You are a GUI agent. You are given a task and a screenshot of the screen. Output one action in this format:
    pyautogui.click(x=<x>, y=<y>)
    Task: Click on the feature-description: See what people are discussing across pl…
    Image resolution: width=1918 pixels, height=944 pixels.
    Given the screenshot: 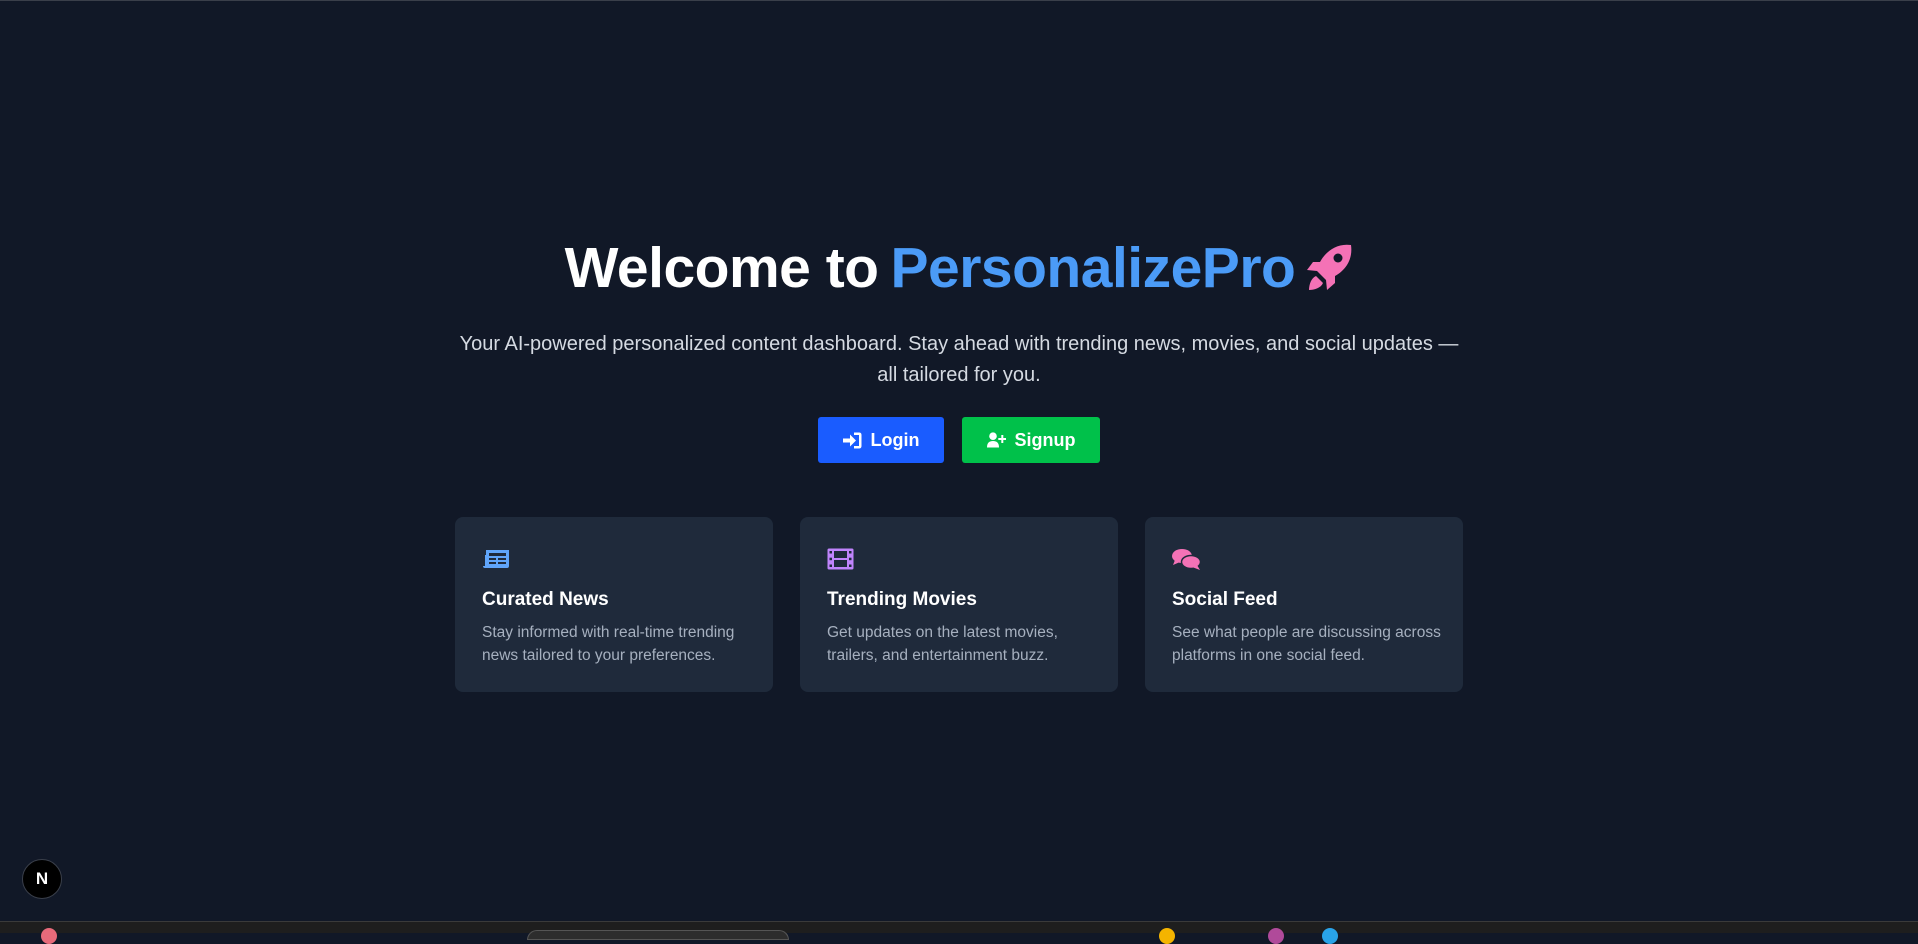 What is the action you would take?
    pyautogui.click(x=1306, y=644)
    